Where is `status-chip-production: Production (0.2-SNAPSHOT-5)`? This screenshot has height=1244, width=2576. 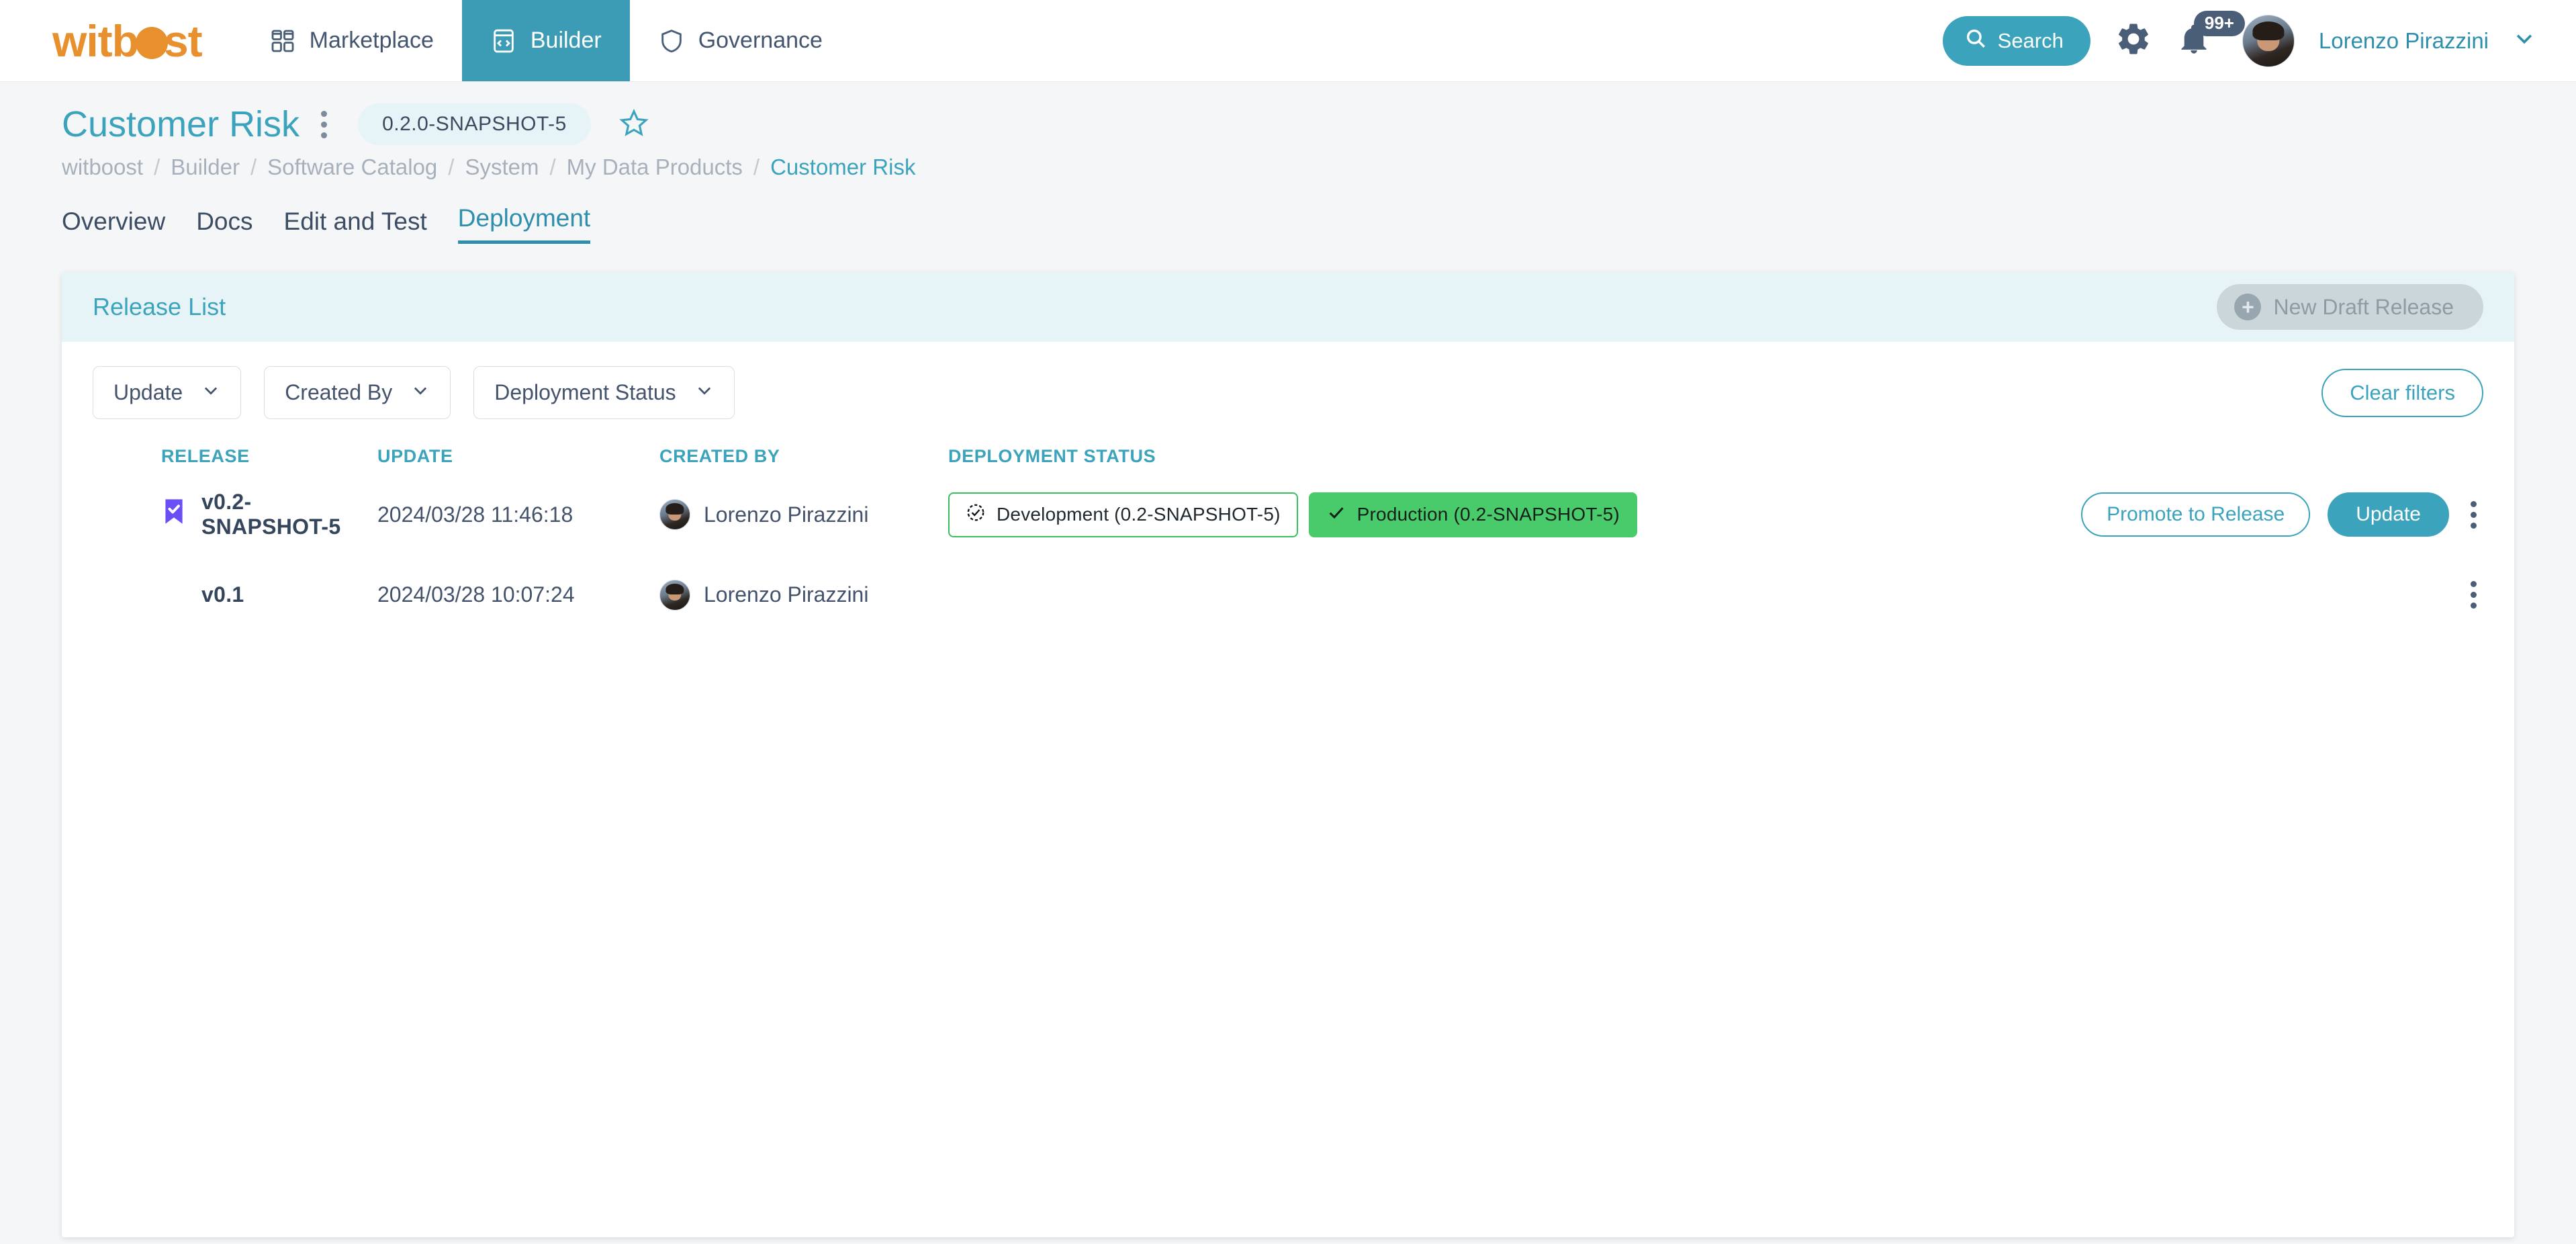
status-chip-production: Production (0.2-SNAPSHOT-5) is located at coordinates (1472, 514).